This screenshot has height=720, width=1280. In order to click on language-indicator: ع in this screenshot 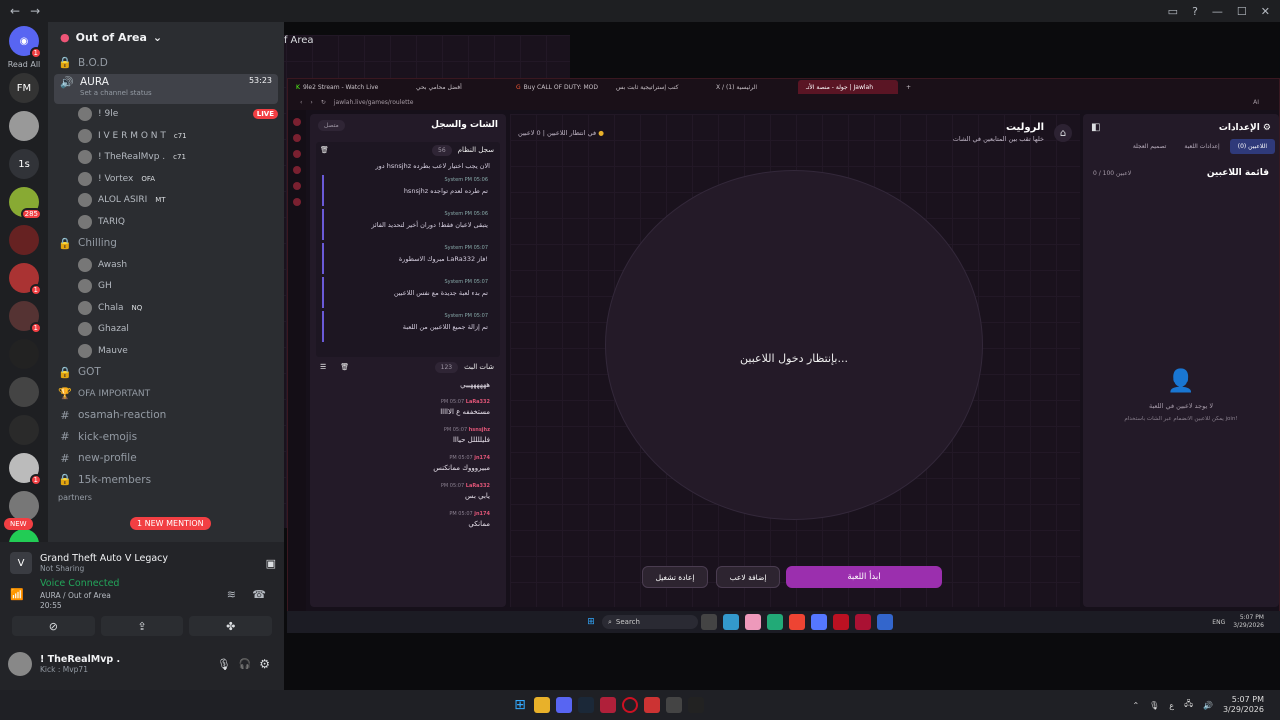, I will do `click(1171, 705)`.